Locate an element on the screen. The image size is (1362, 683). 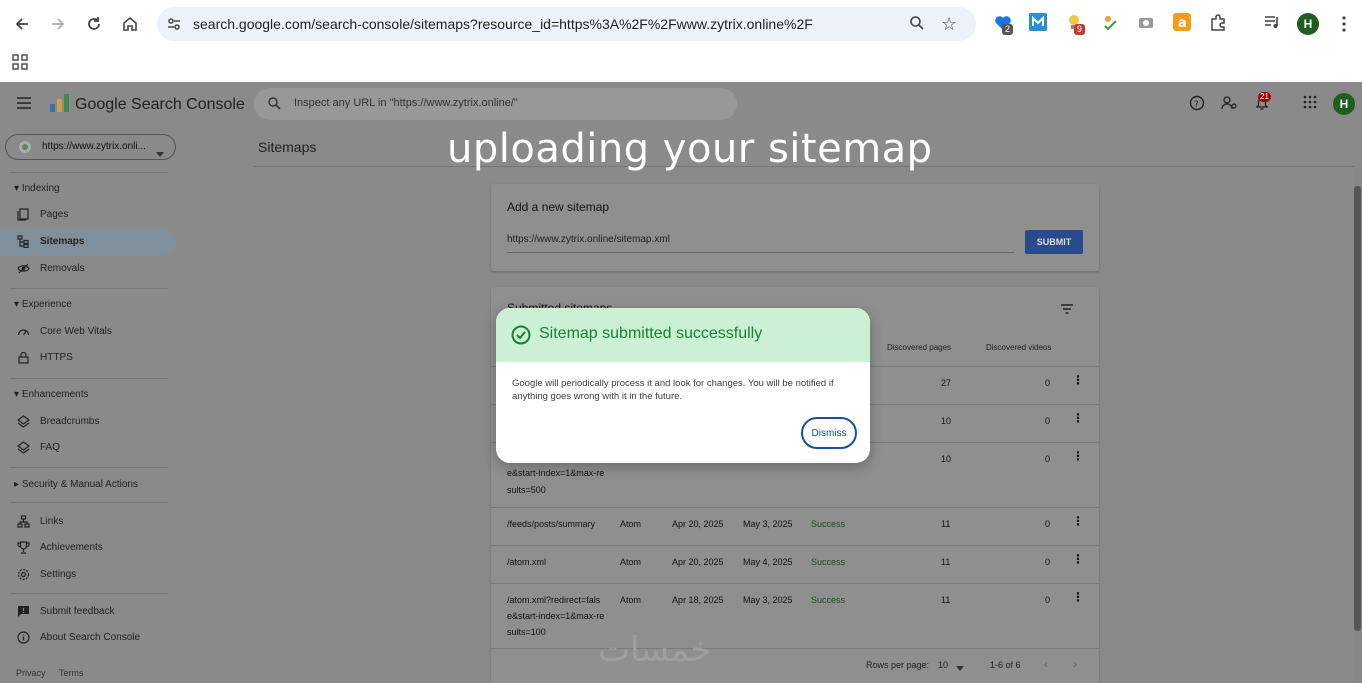
hamburger-menu-icon is located at coordinates (24, 105).